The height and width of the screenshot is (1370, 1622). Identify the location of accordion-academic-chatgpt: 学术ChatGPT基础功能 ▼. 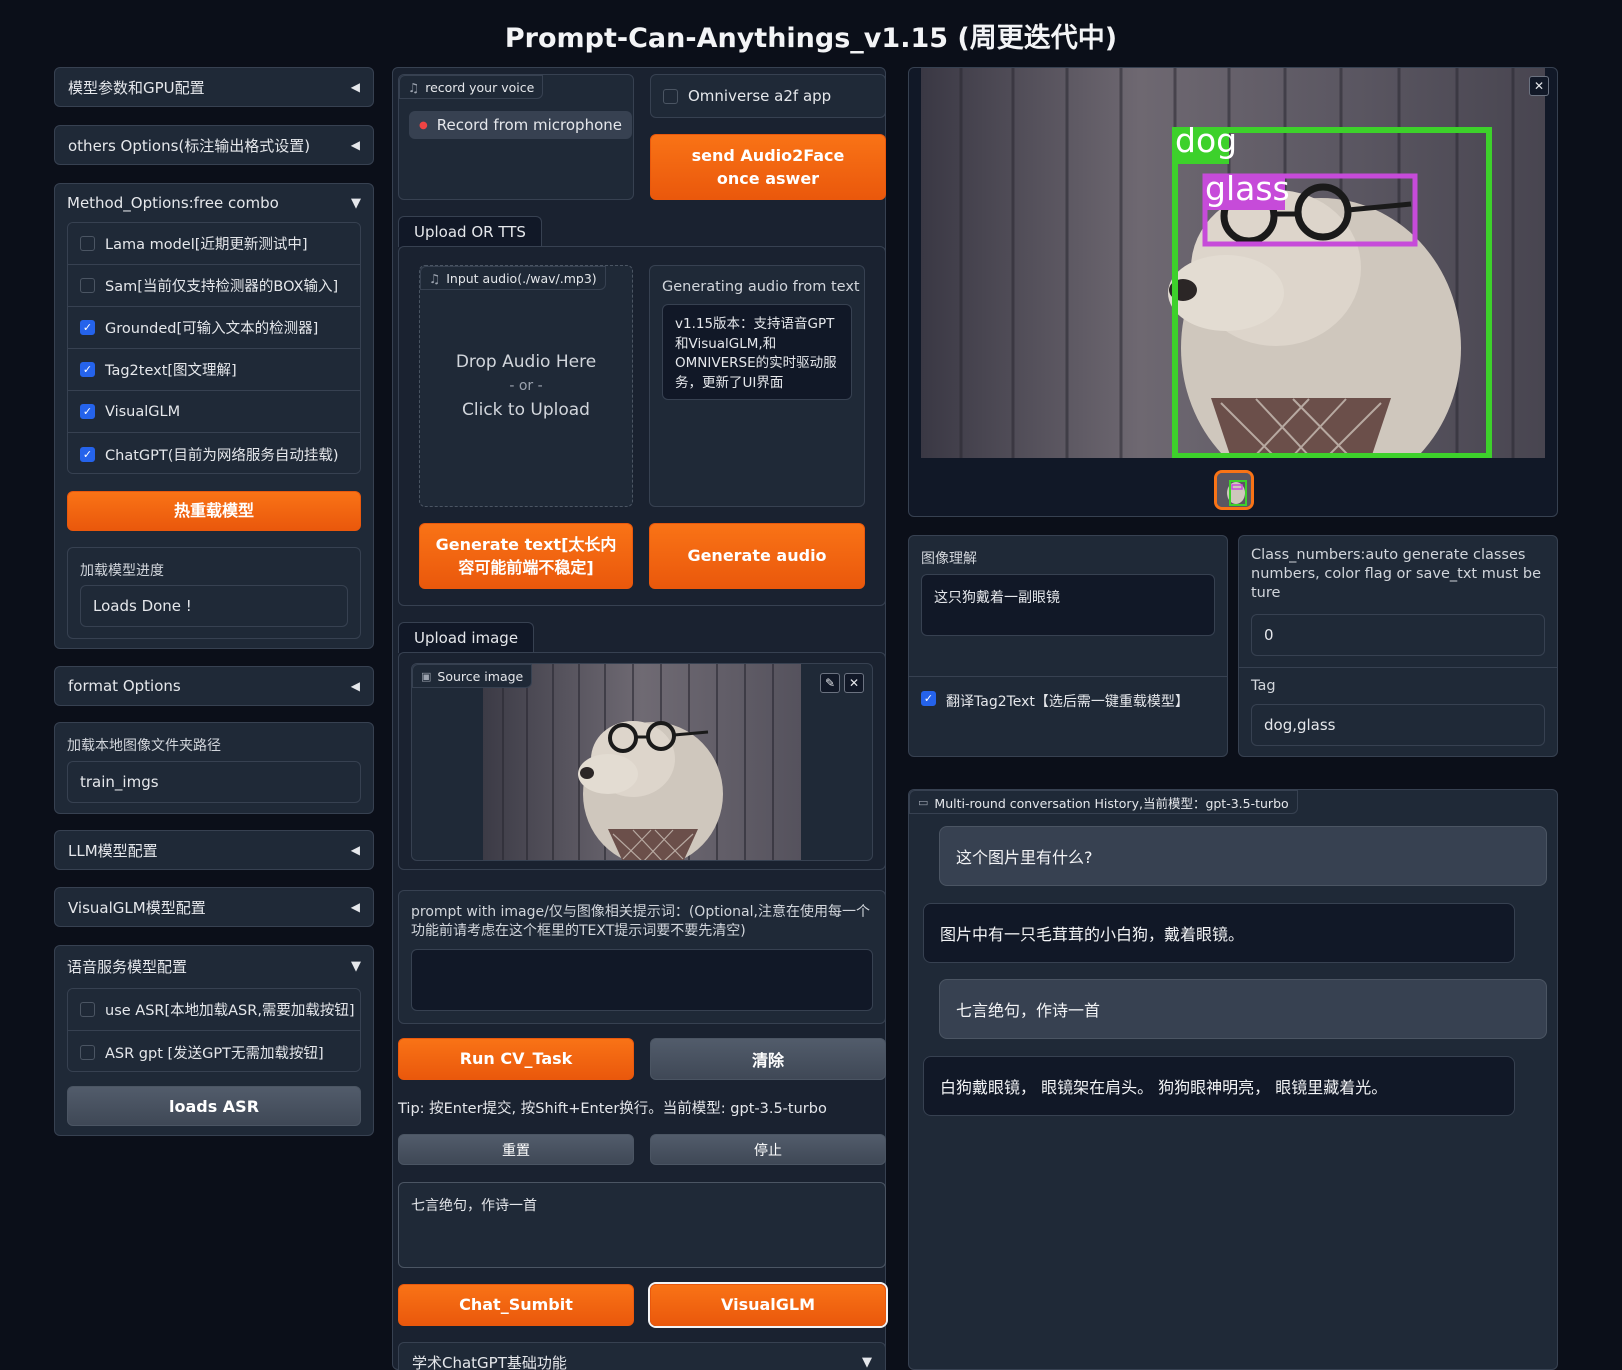
(642, 1356).